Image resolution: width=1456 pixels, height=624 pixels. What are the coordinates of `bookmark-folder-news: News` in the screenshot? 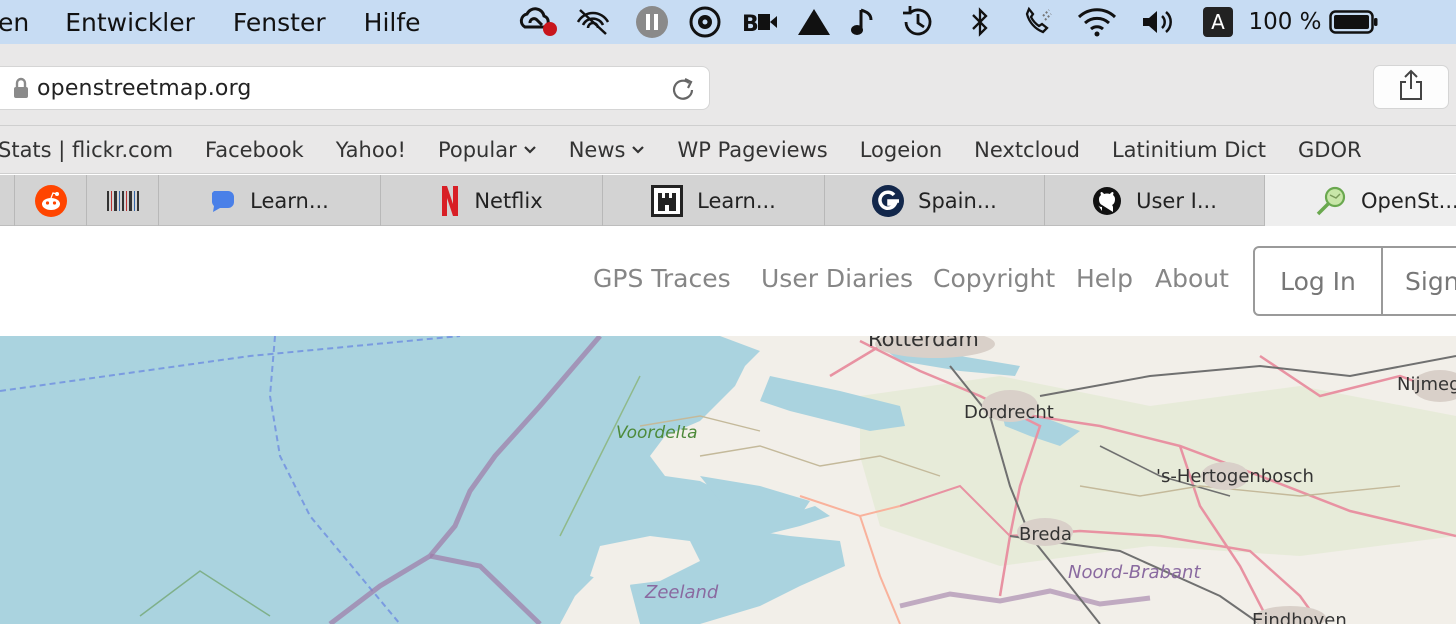 It's located at (607, 150).